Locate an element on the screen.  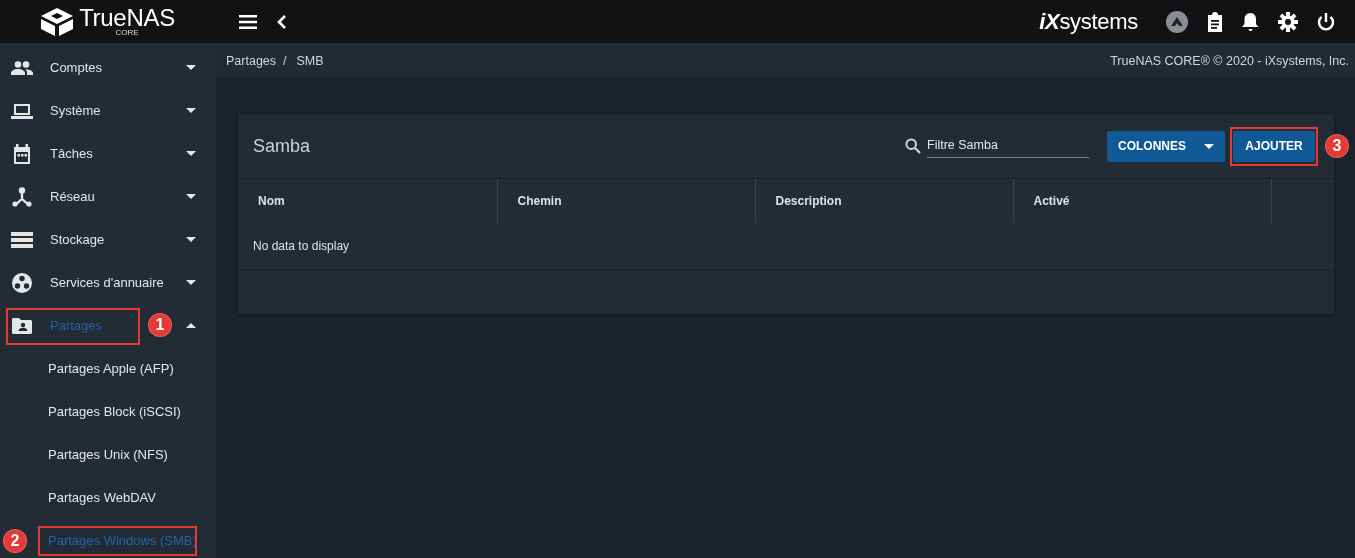
storage-icon is located at coordinates (22, 239).